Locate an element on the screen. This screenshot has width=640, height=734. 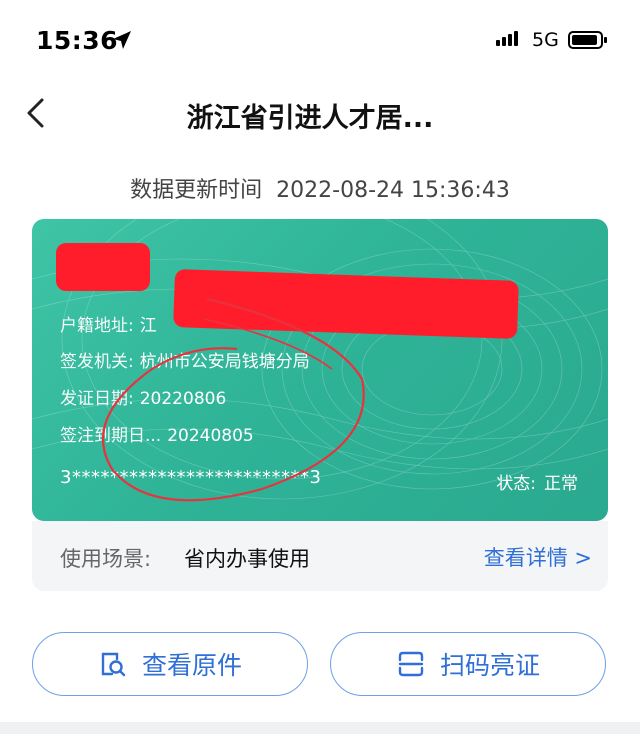
view-original-label: 查看原件 is located at coordinates (191, 665).